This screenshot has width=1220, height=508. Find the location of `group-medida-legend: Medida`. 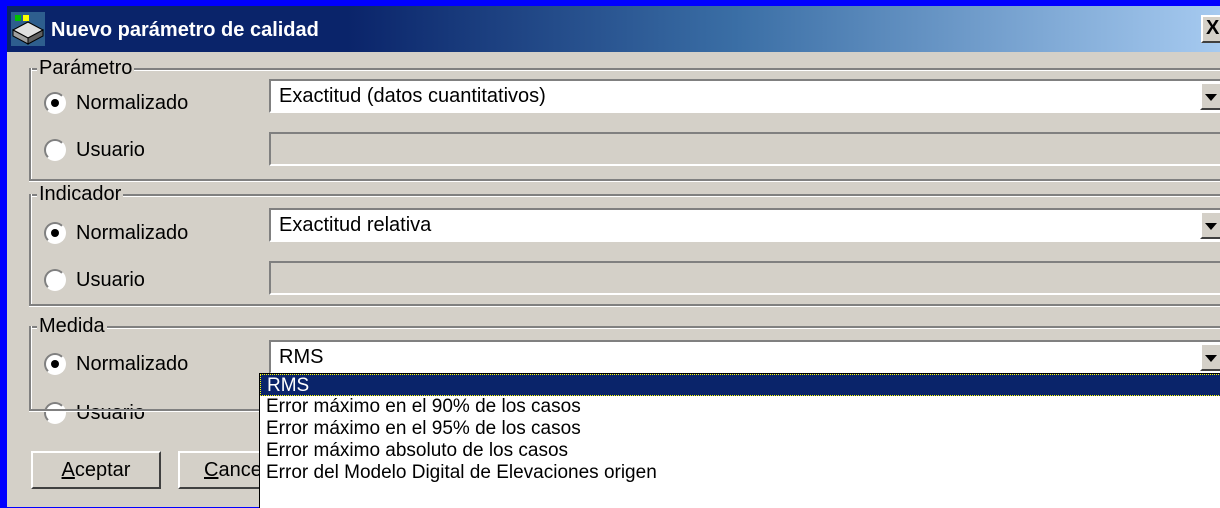

group-medida-legend: Medida is located at coordinates (72, 326).